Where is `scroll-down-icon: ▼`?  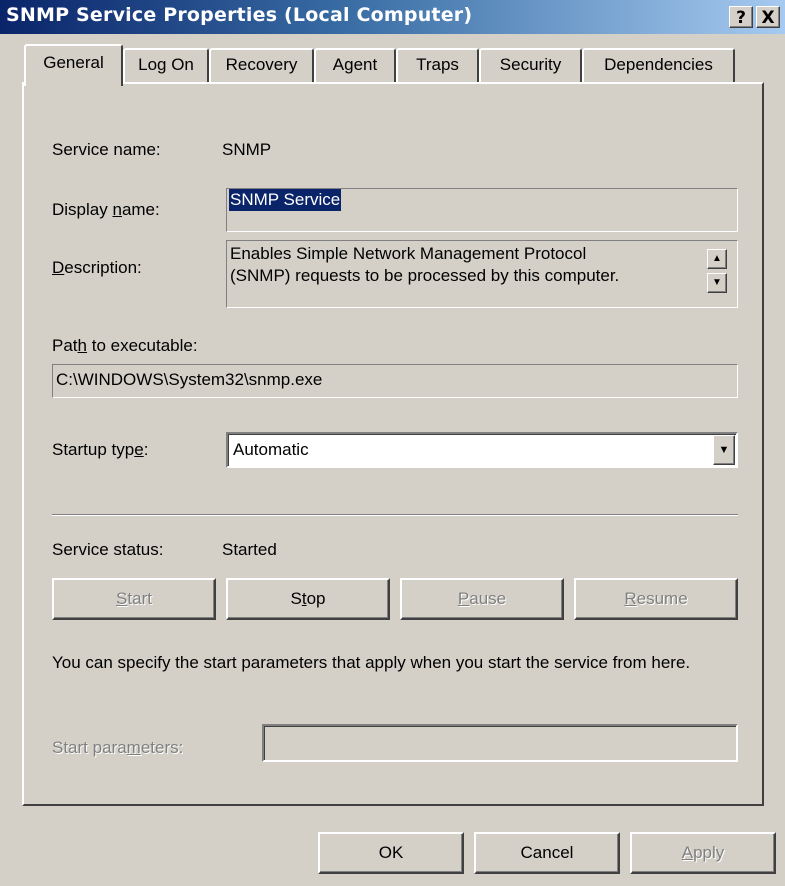
scroll-down-icon: ▼ is located at coordinates (717, 283).